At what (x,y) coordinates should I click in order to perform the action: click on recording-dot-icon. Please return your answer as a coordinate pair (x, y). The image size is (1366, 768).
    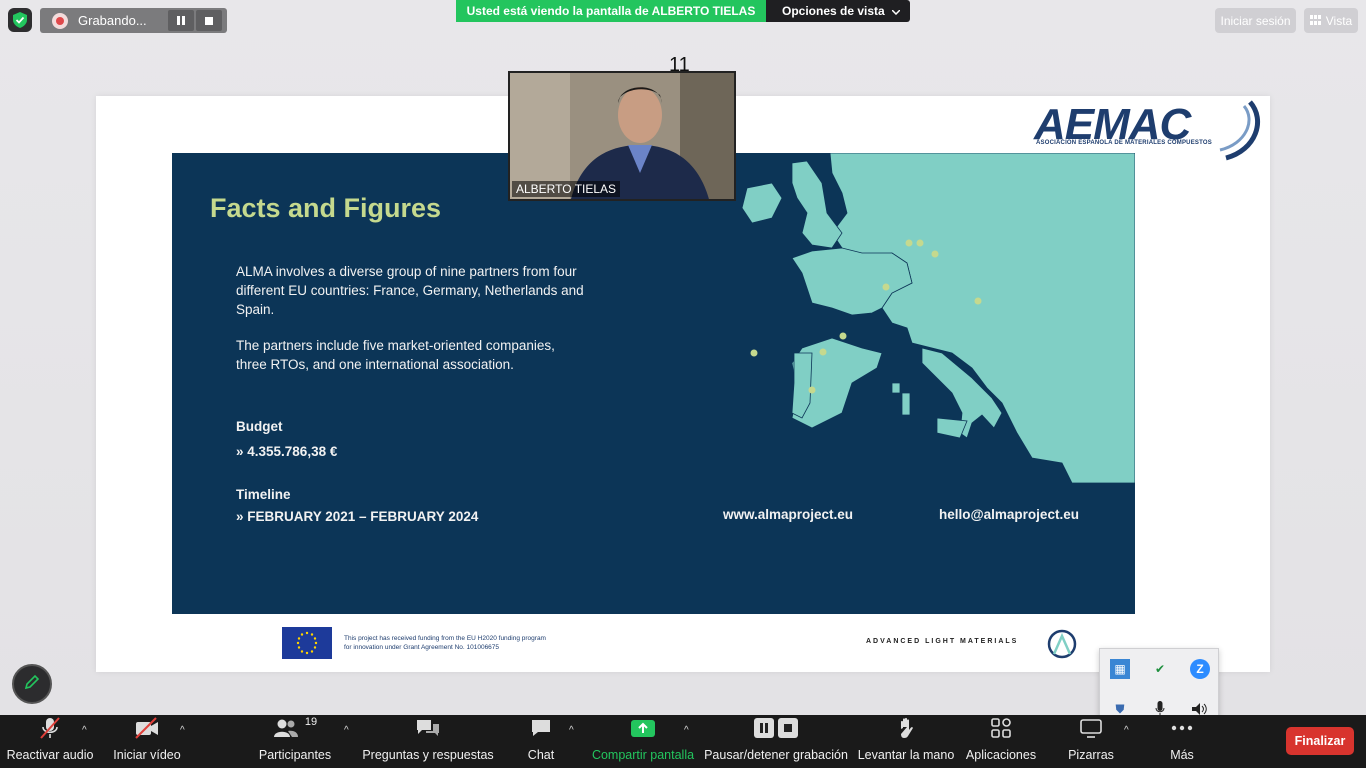
    Looking at the image, I should click on (60, 20).